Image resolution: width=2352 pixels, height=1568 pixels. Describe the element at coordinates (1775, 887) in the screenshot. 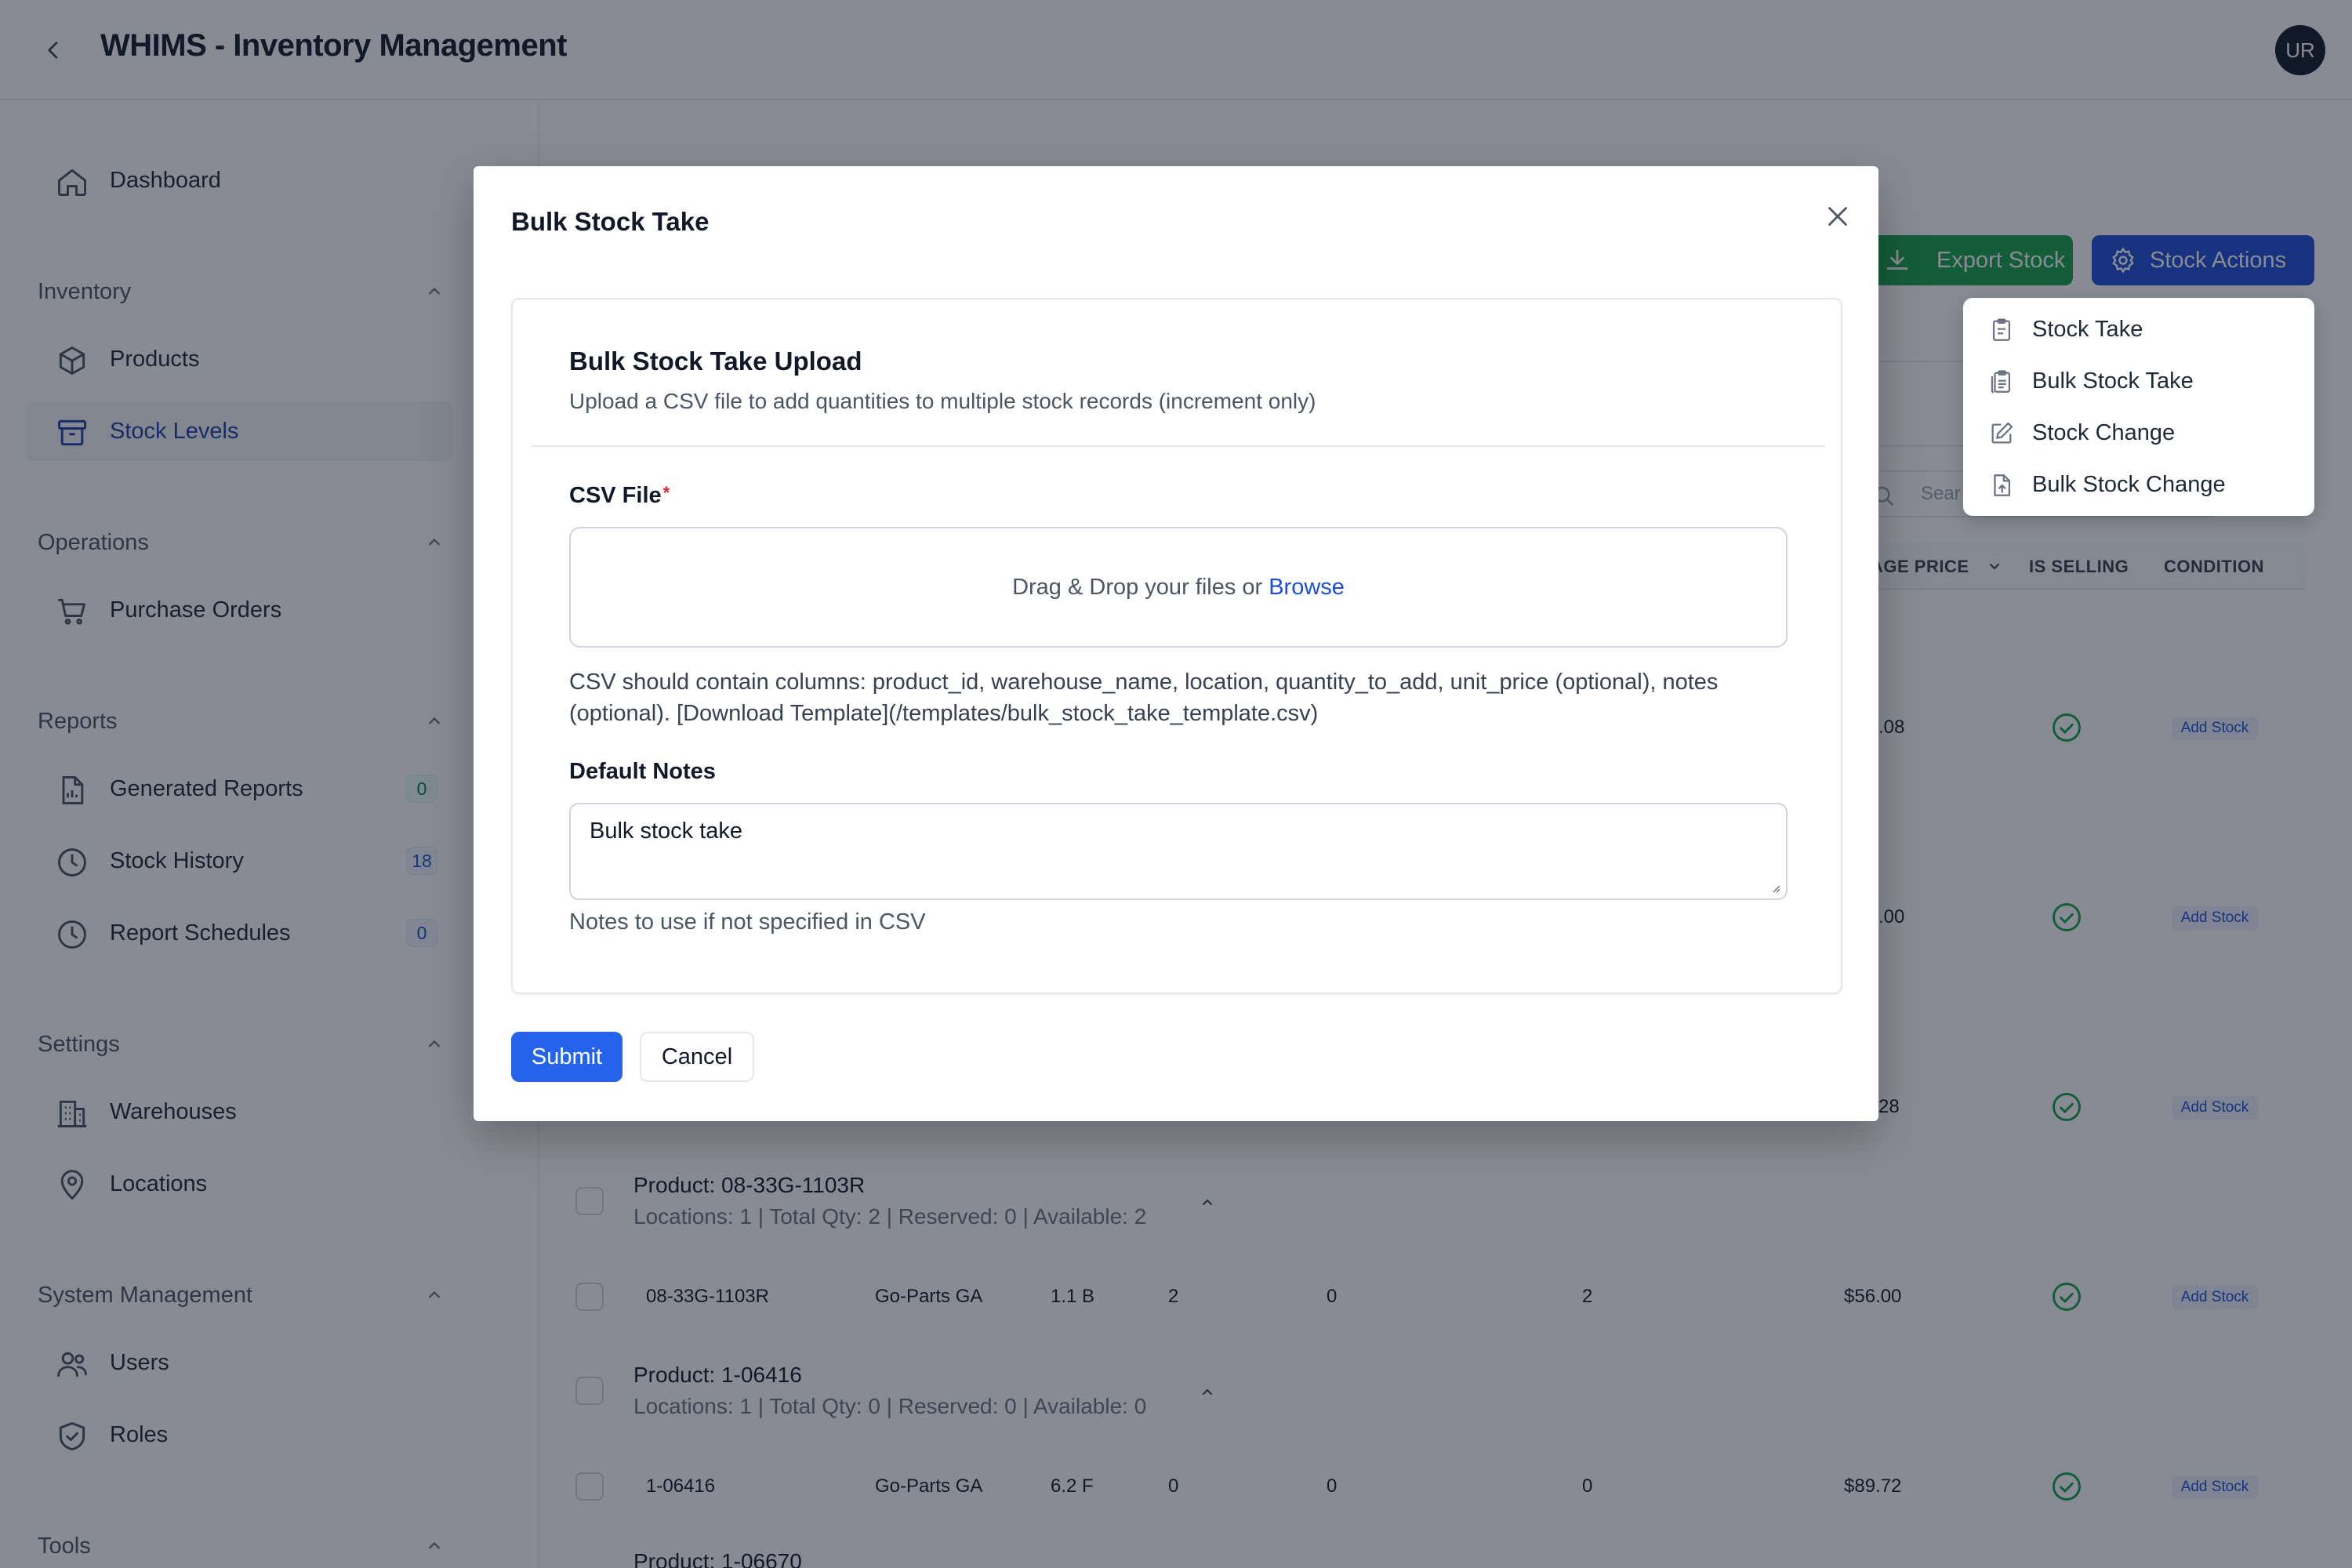

I see `resize-handle-icon` at that location.